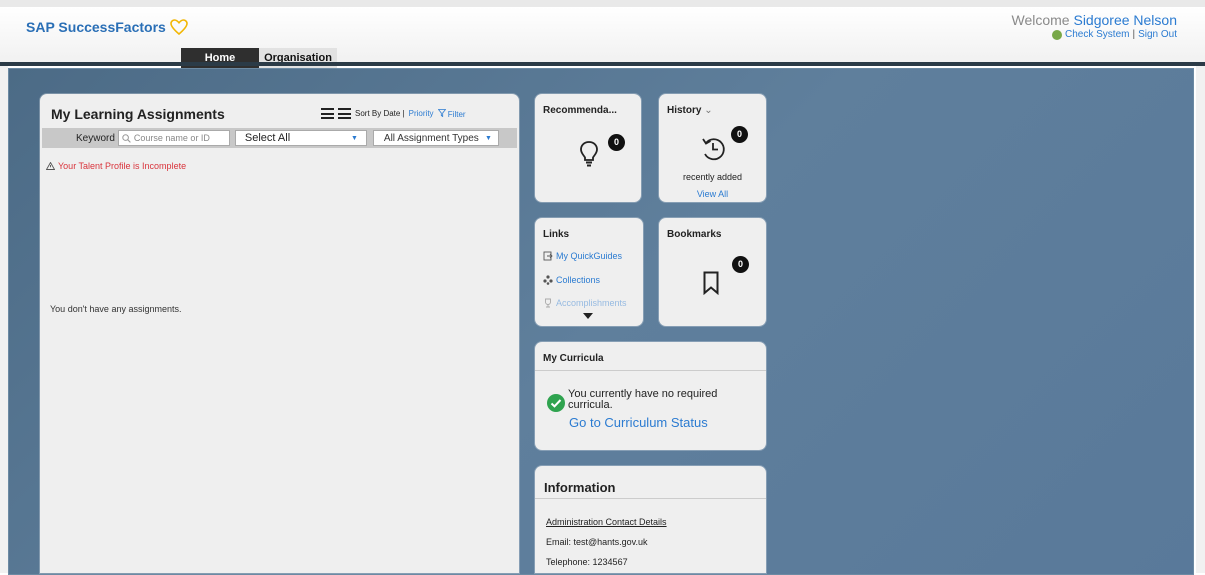  What do you see at coordinates (126, 138) in the screenshot?
I see `search-icon` at bounding box center [126, 138].